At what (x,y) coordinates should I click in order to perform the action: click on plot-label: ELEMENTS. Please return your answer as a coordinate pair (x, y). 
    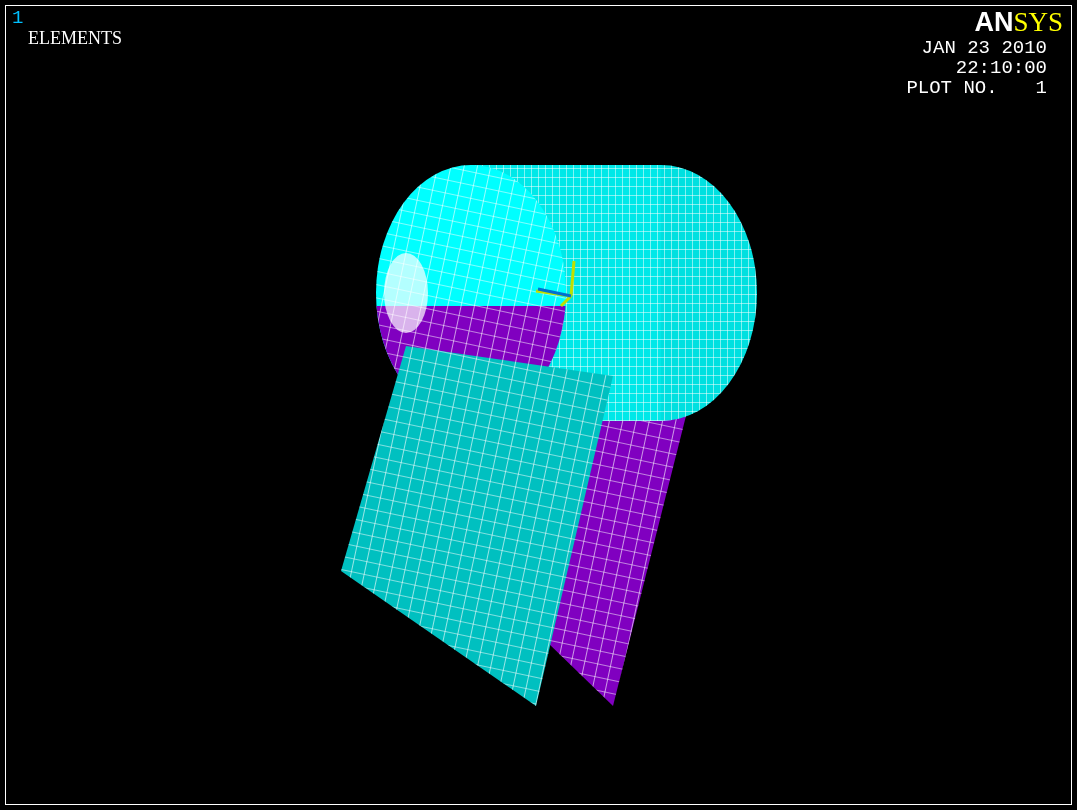
    Looking at the image, I should click on (75, 38).